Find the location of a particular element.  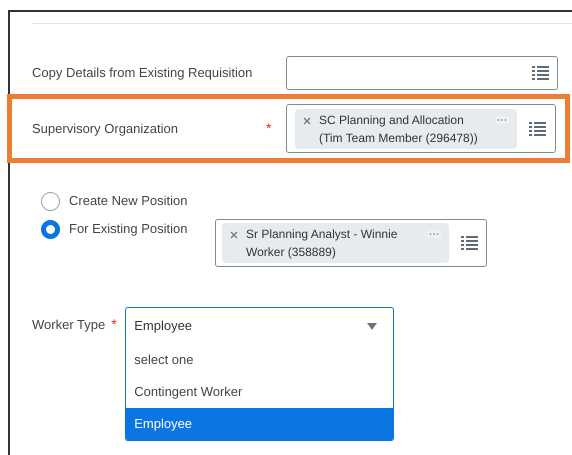

radio-label: Create New Position is located at coordinates (142, 200).